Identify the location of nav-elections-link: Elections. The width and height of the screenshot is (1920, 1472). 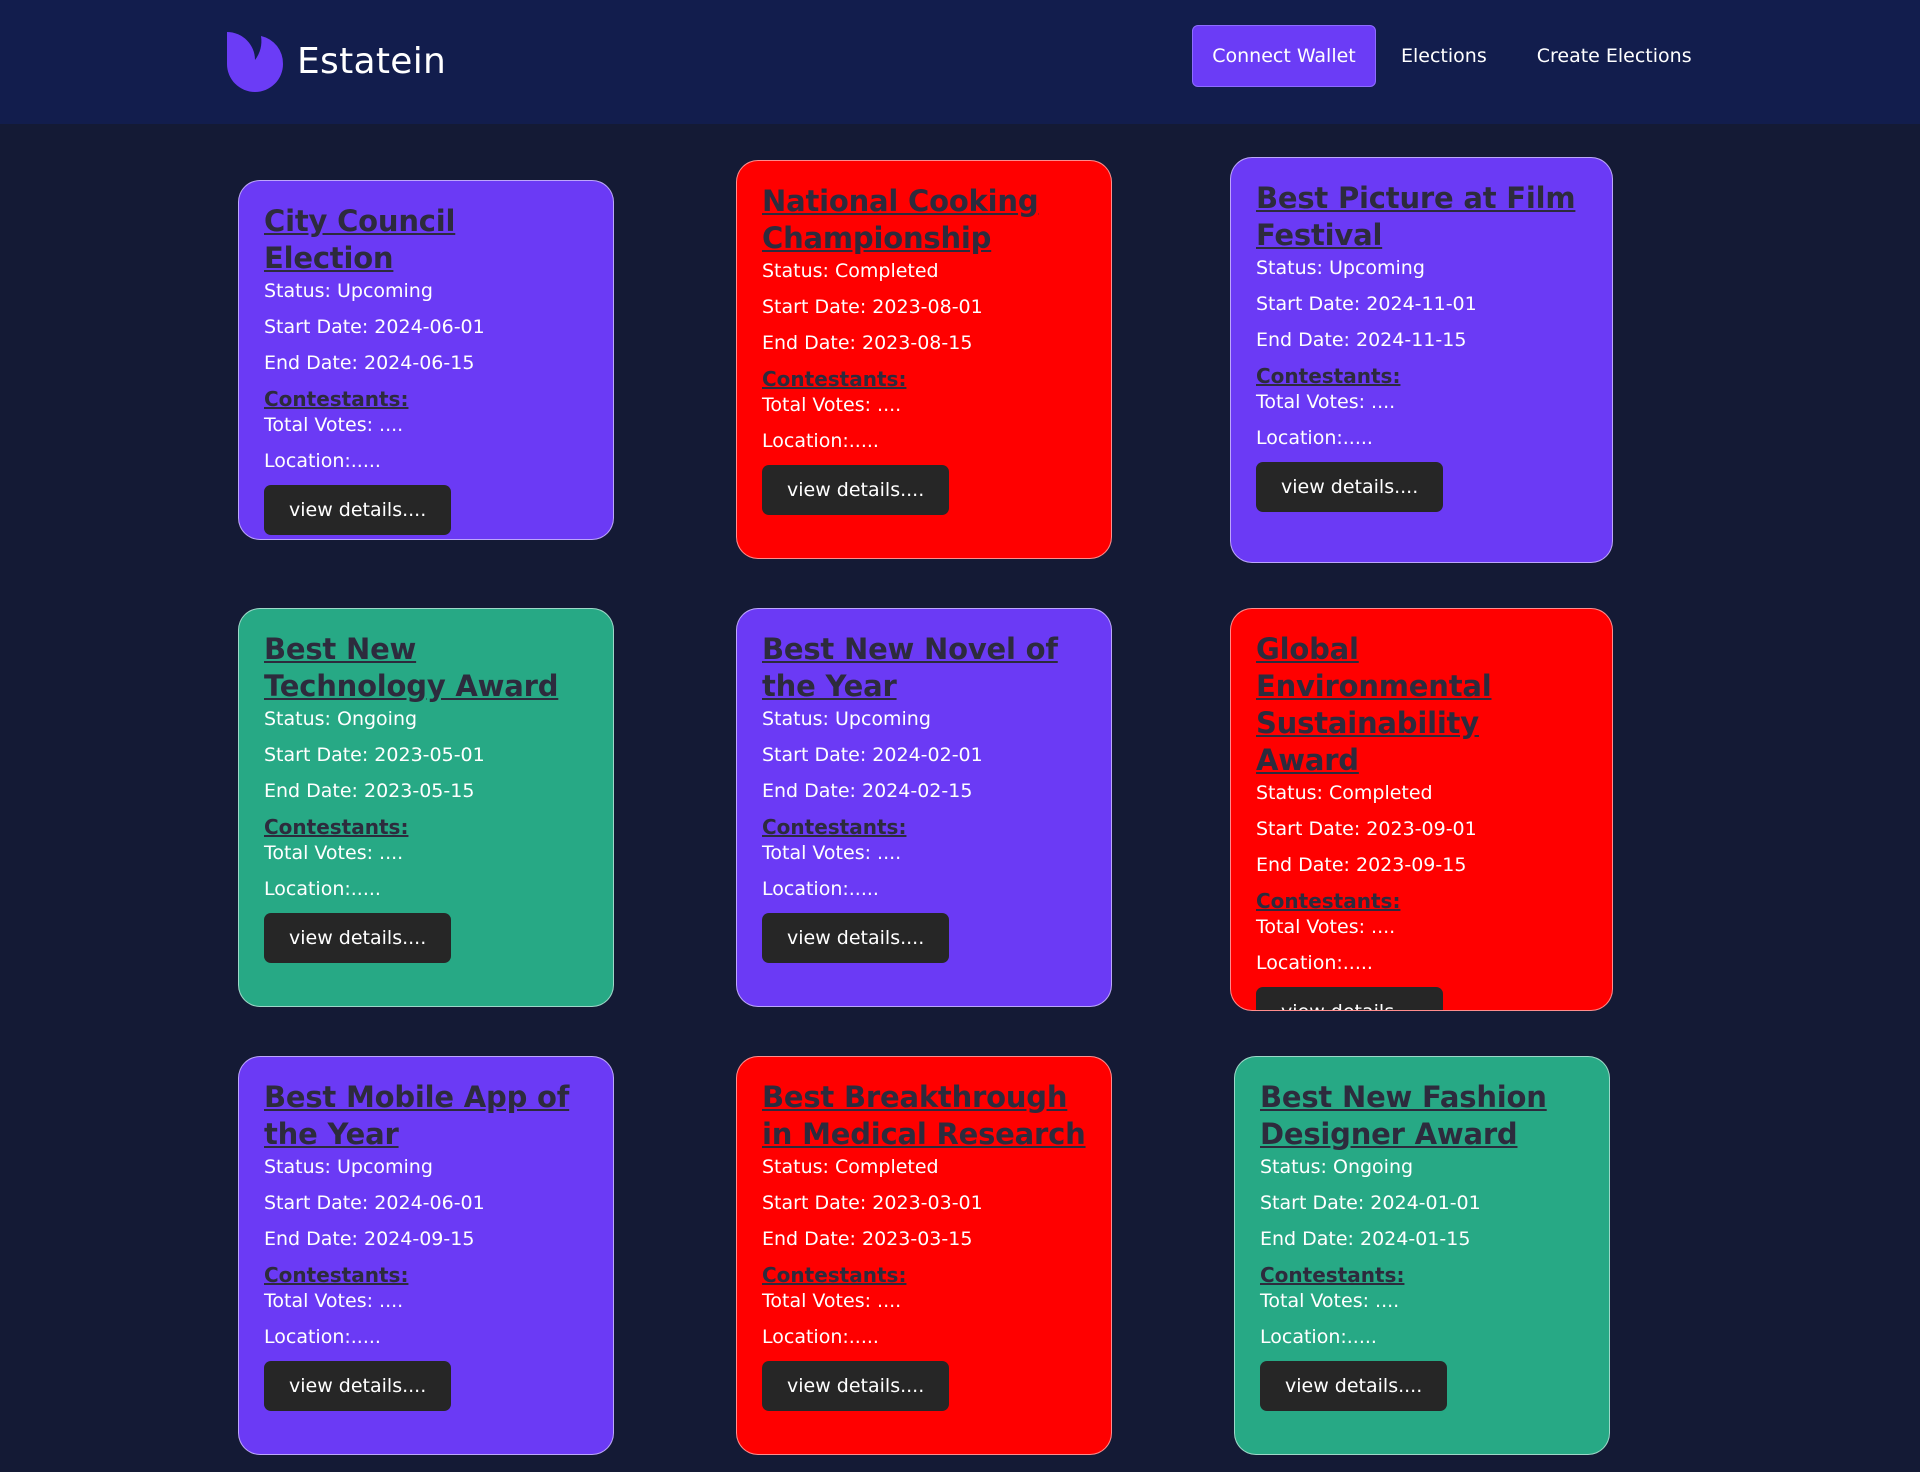
(1444, 56).